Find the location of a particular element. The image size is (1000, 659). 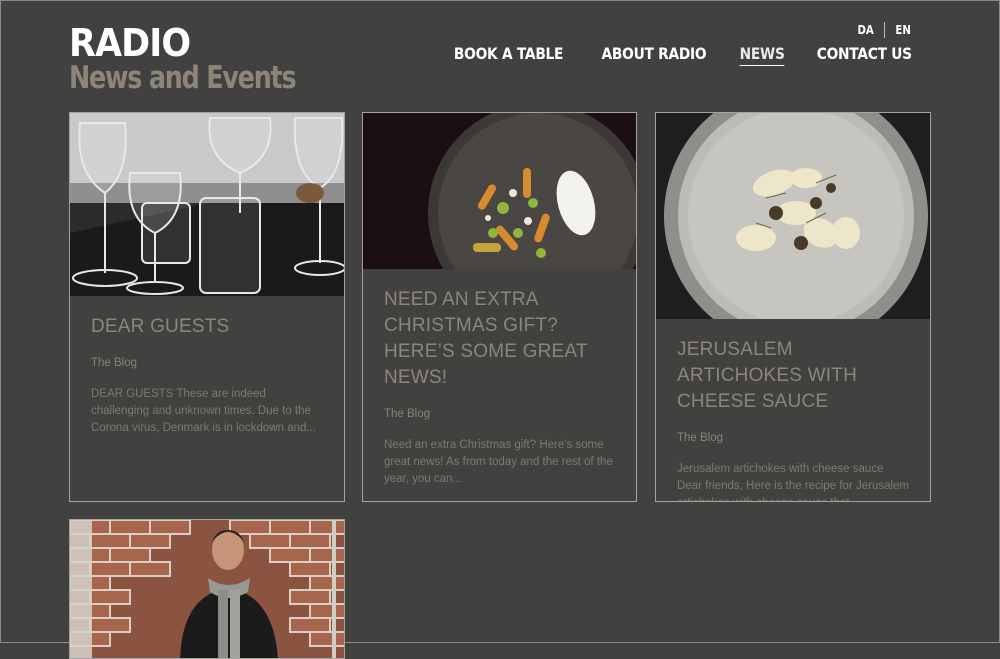

site-logo: RADIO News and Events is located at coordinates (207, 59).